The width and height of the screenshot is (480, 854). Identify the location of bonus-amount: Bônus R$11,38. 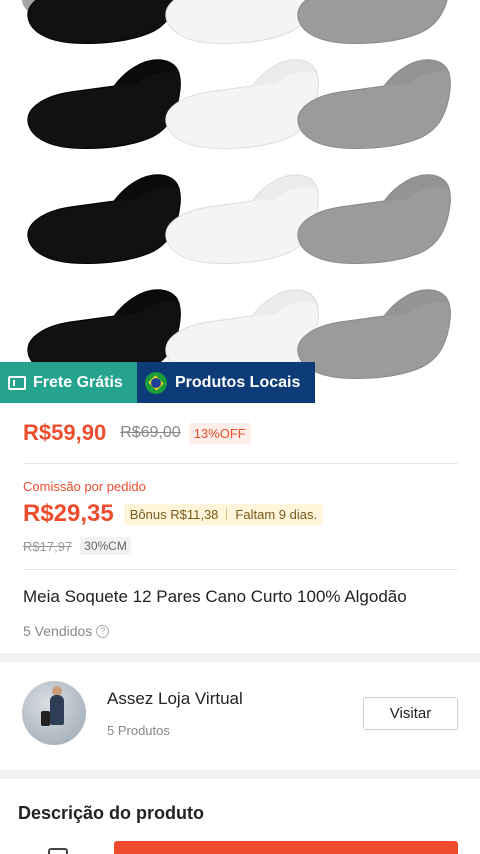
(174, 514).